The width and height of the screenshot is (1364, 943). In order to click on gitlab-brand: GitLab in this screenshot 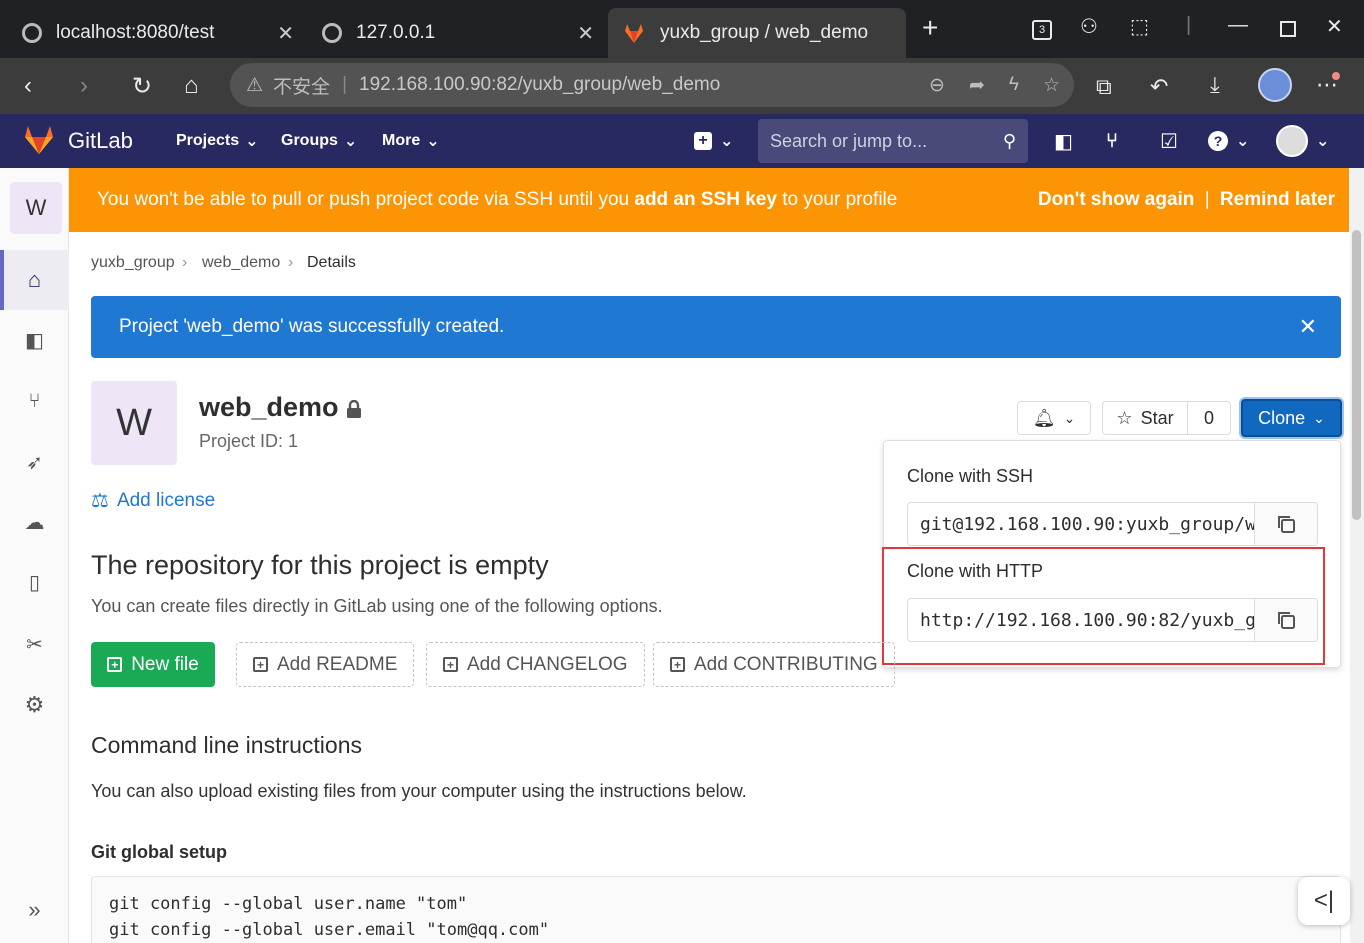, I will do `click(100, 141)`.